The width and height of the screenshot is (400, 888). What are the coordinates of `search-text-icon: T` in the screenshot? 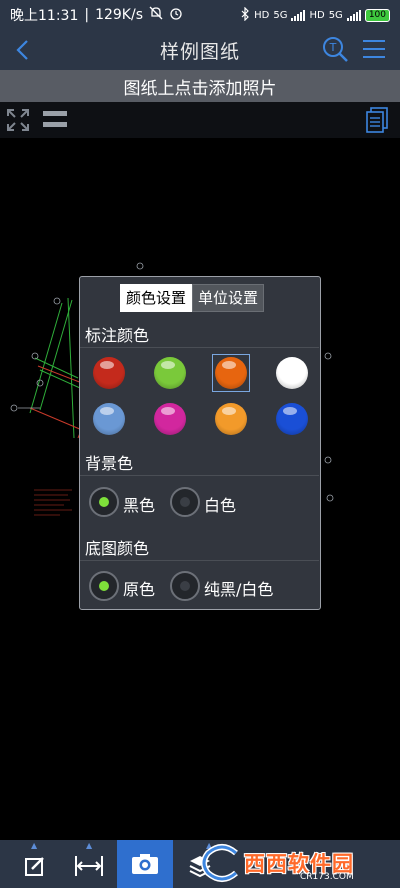 It's located at (335, 49).